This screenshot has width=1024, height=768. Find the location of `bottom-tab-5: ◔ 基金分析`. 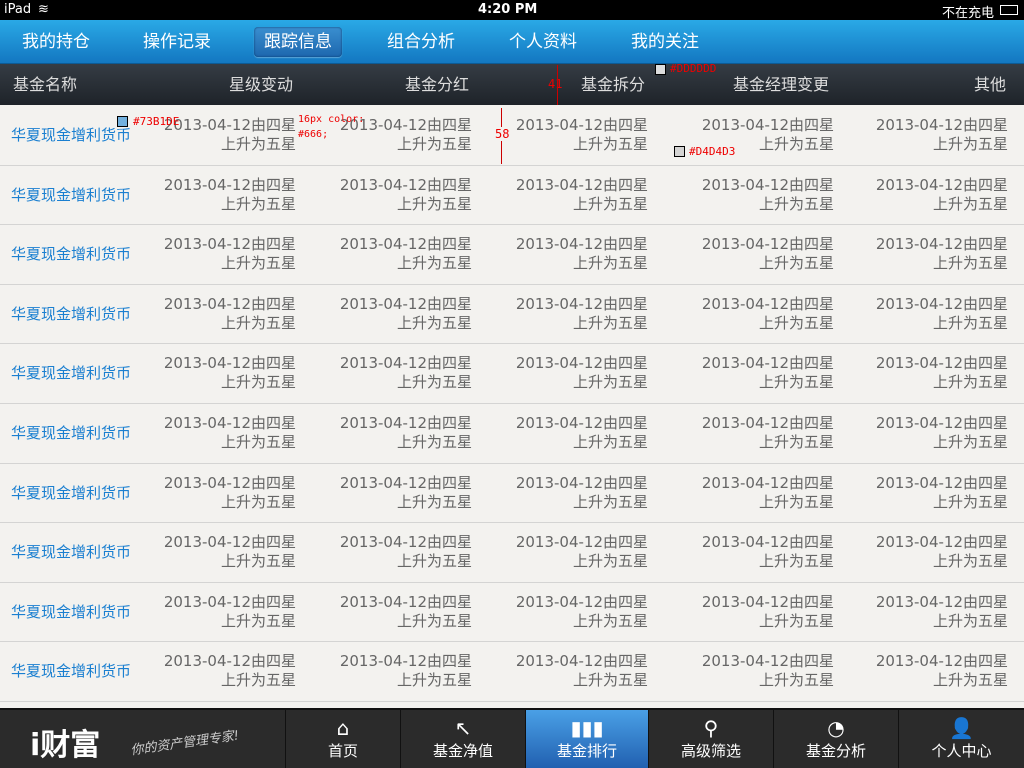

bottom-tab-5: ◔ 基金分析 is located at coordinates (835, 739).